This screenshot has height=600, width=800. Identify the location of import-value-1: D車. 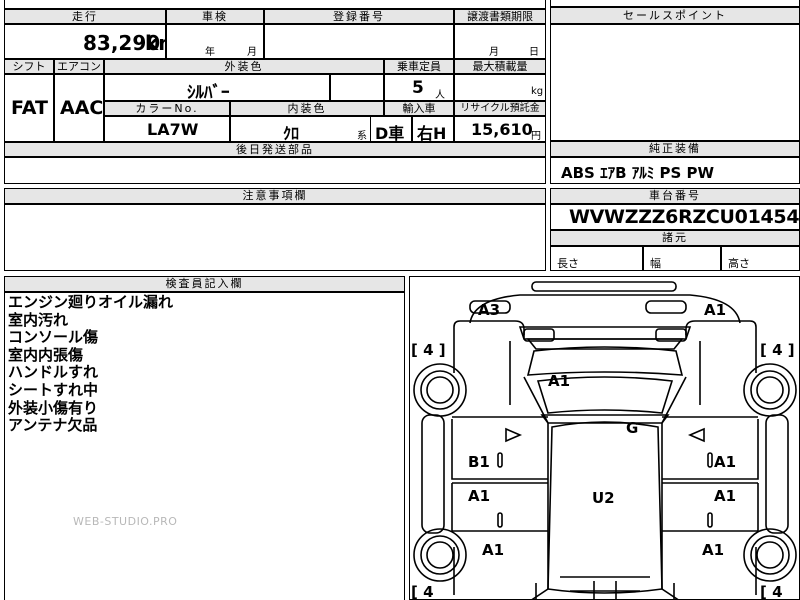
(390, 133).